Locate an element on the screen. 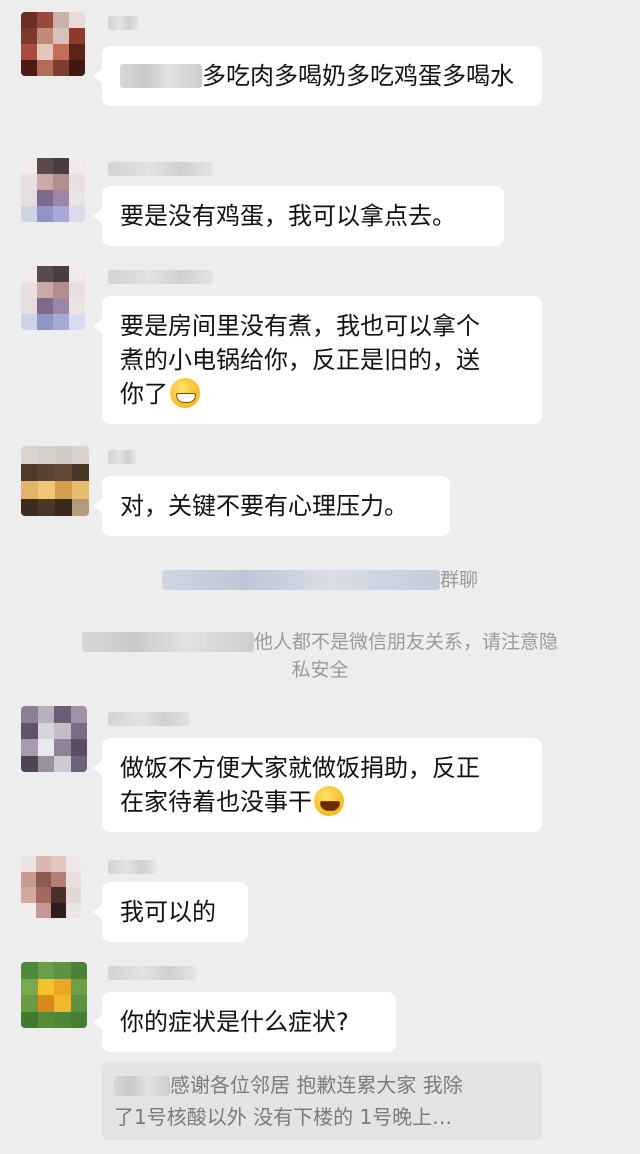 Image resolution: width=640 pixels, height=1154 pixels. message-bubble: 多吃肉多喝奶多吃鸡蛋多喝水 is located at coordinates (317, 76).